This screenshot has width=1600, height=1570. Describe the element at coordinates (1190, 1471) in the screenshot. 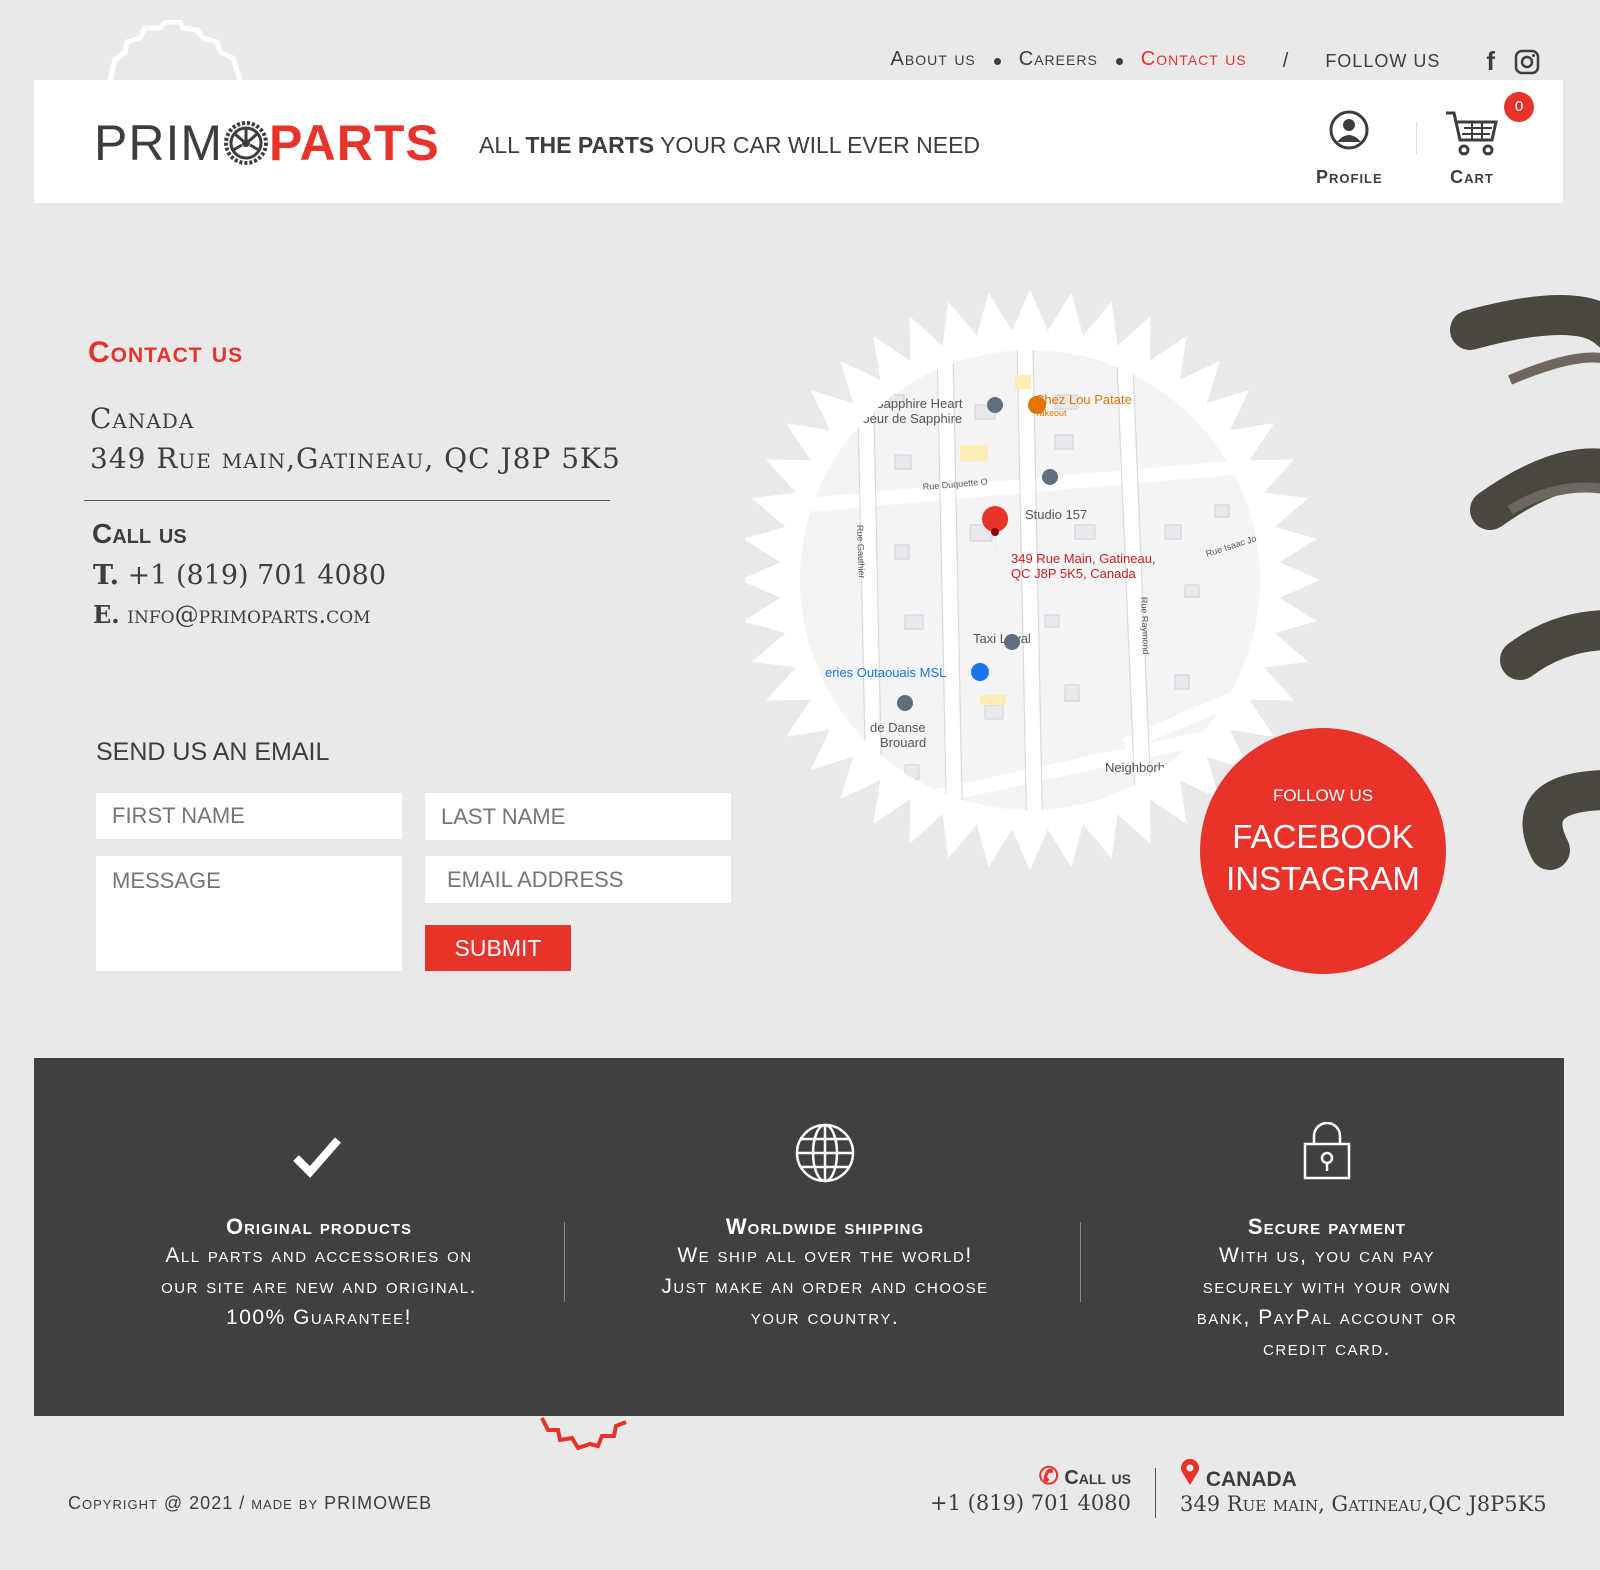

I see `location-pin-icon` at that location.